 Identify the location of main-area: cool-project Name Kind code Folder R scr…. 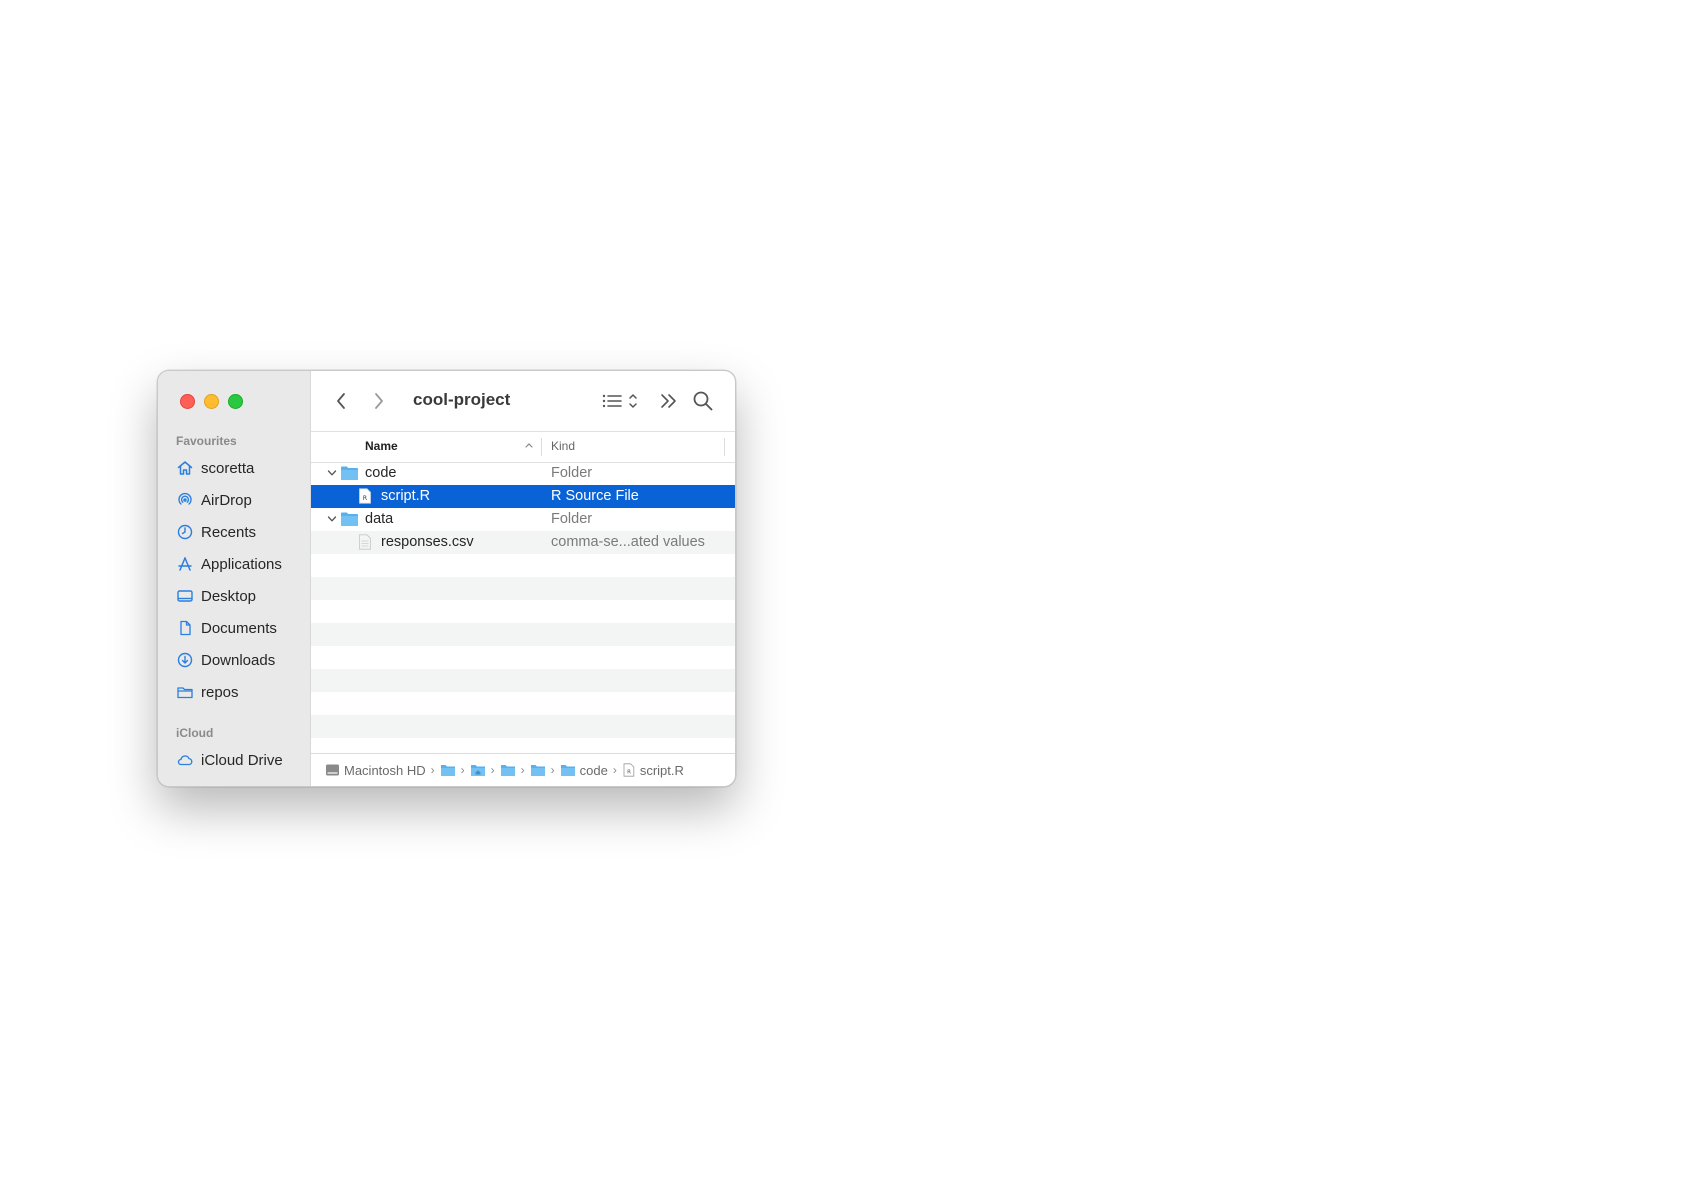
(523, 578).